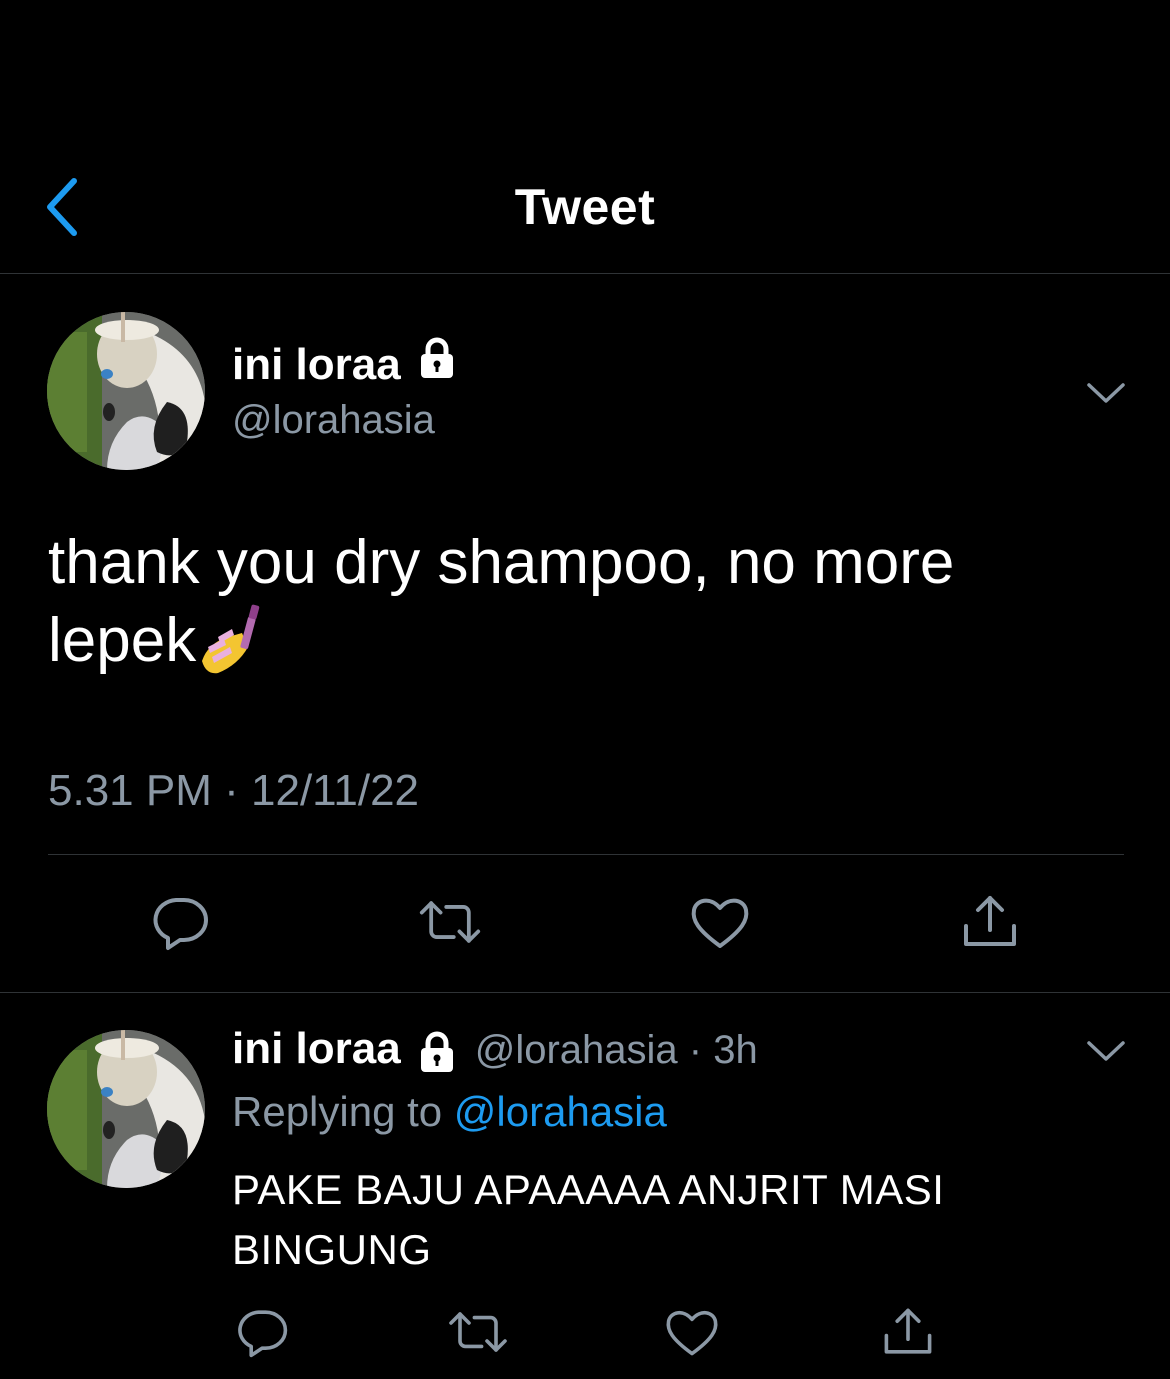 The image size is (1170, 1379). I want to click on tweet-date: 12/11/22, so click(335, 790).